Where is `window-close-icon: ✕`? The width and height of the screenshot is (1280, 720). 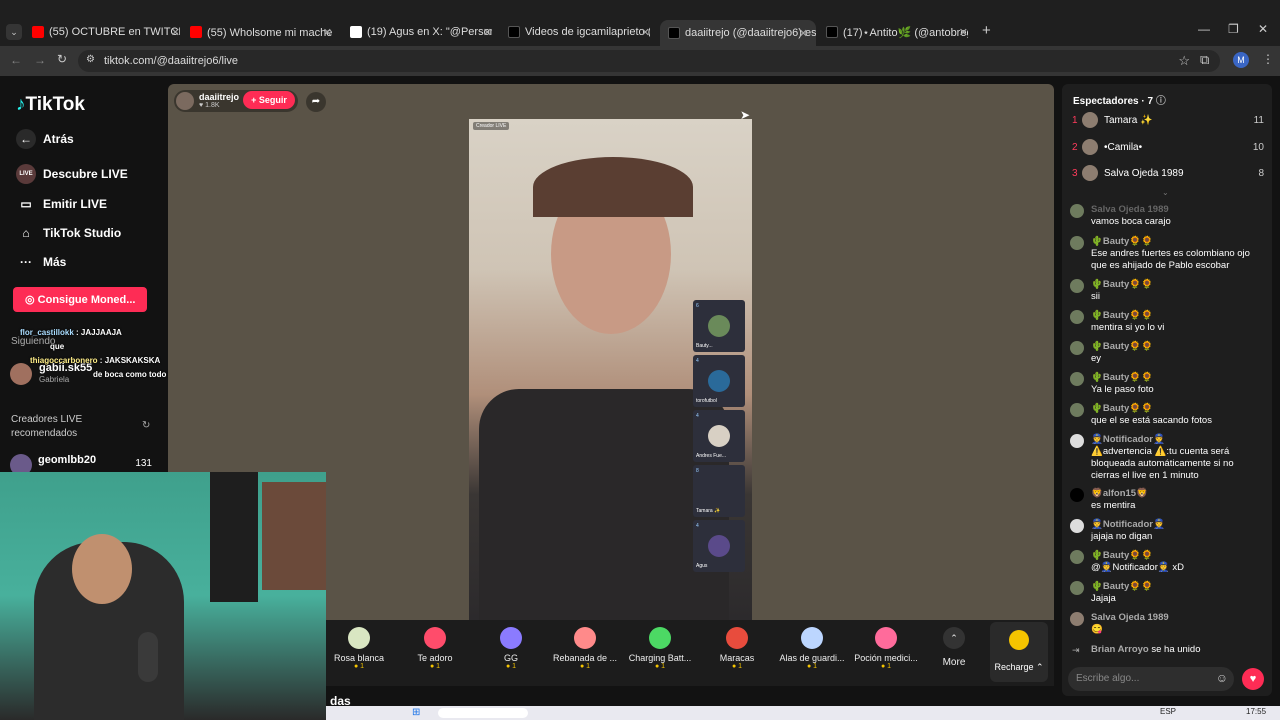 window-close-icon: ✕ is located at coordinates (1263, 29).